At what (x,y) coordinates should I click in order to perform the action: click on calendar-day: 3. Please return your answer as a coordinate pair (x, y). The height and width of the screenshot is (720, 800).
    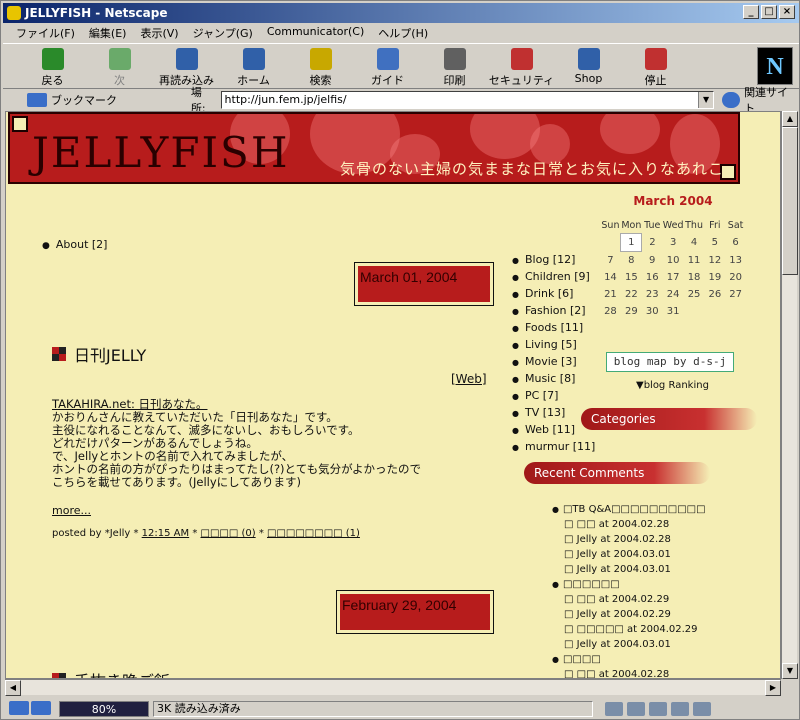
    Looking at the image, I should click on (673, 243).